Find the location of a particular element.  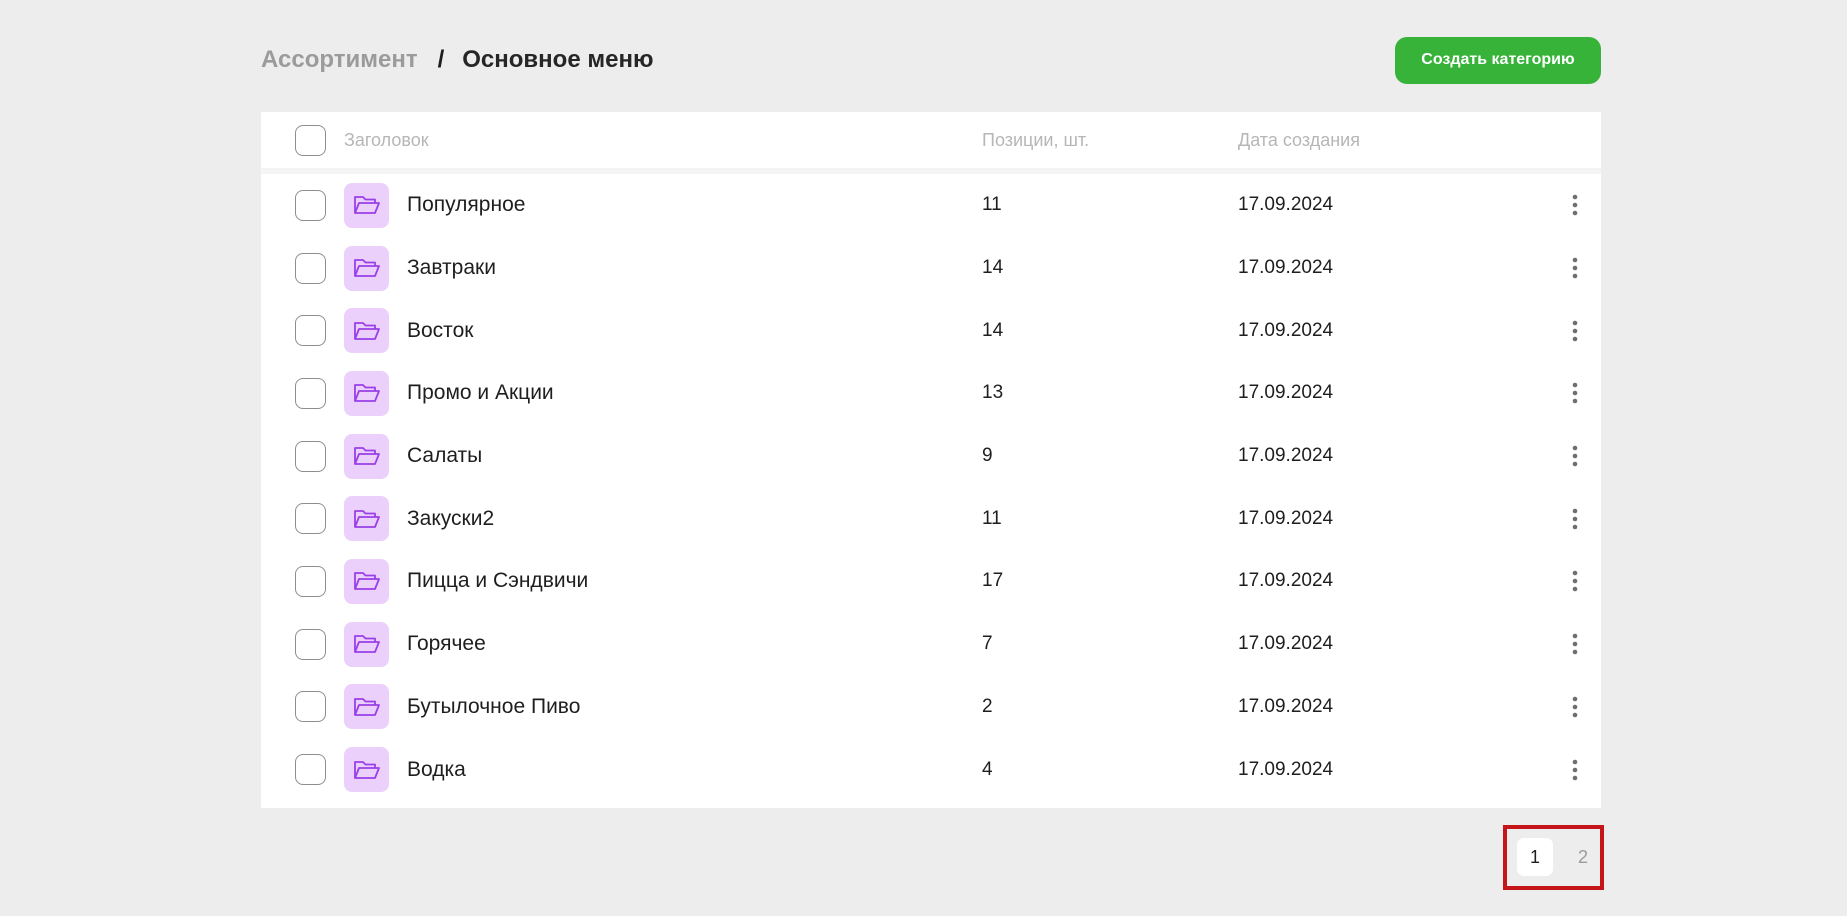

column-header-date: Дата создания is located at coordinates (1299, 139).